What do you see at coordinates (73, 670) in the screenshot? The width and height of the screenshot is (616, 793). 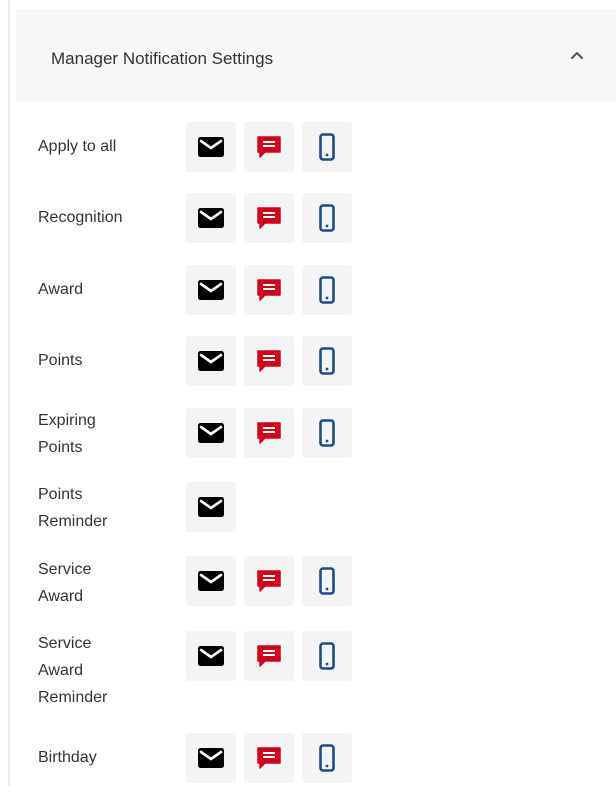 I see `notification-row-label: Service Award Reminder` at bounding box center [73, 670].